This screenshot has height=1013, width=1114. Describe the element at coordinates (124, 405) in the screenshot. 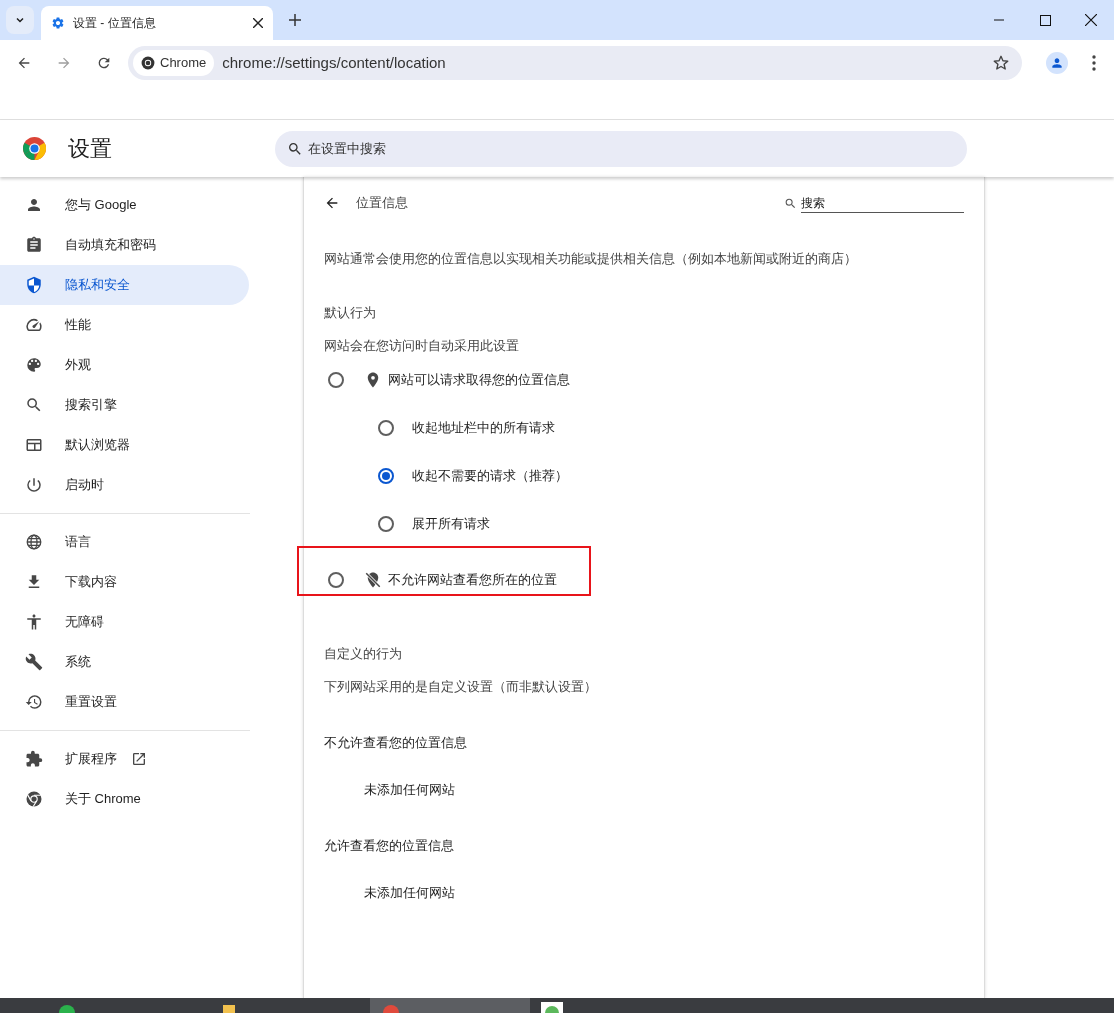

I see `sidebar-item: 搜索引擎` at that location.